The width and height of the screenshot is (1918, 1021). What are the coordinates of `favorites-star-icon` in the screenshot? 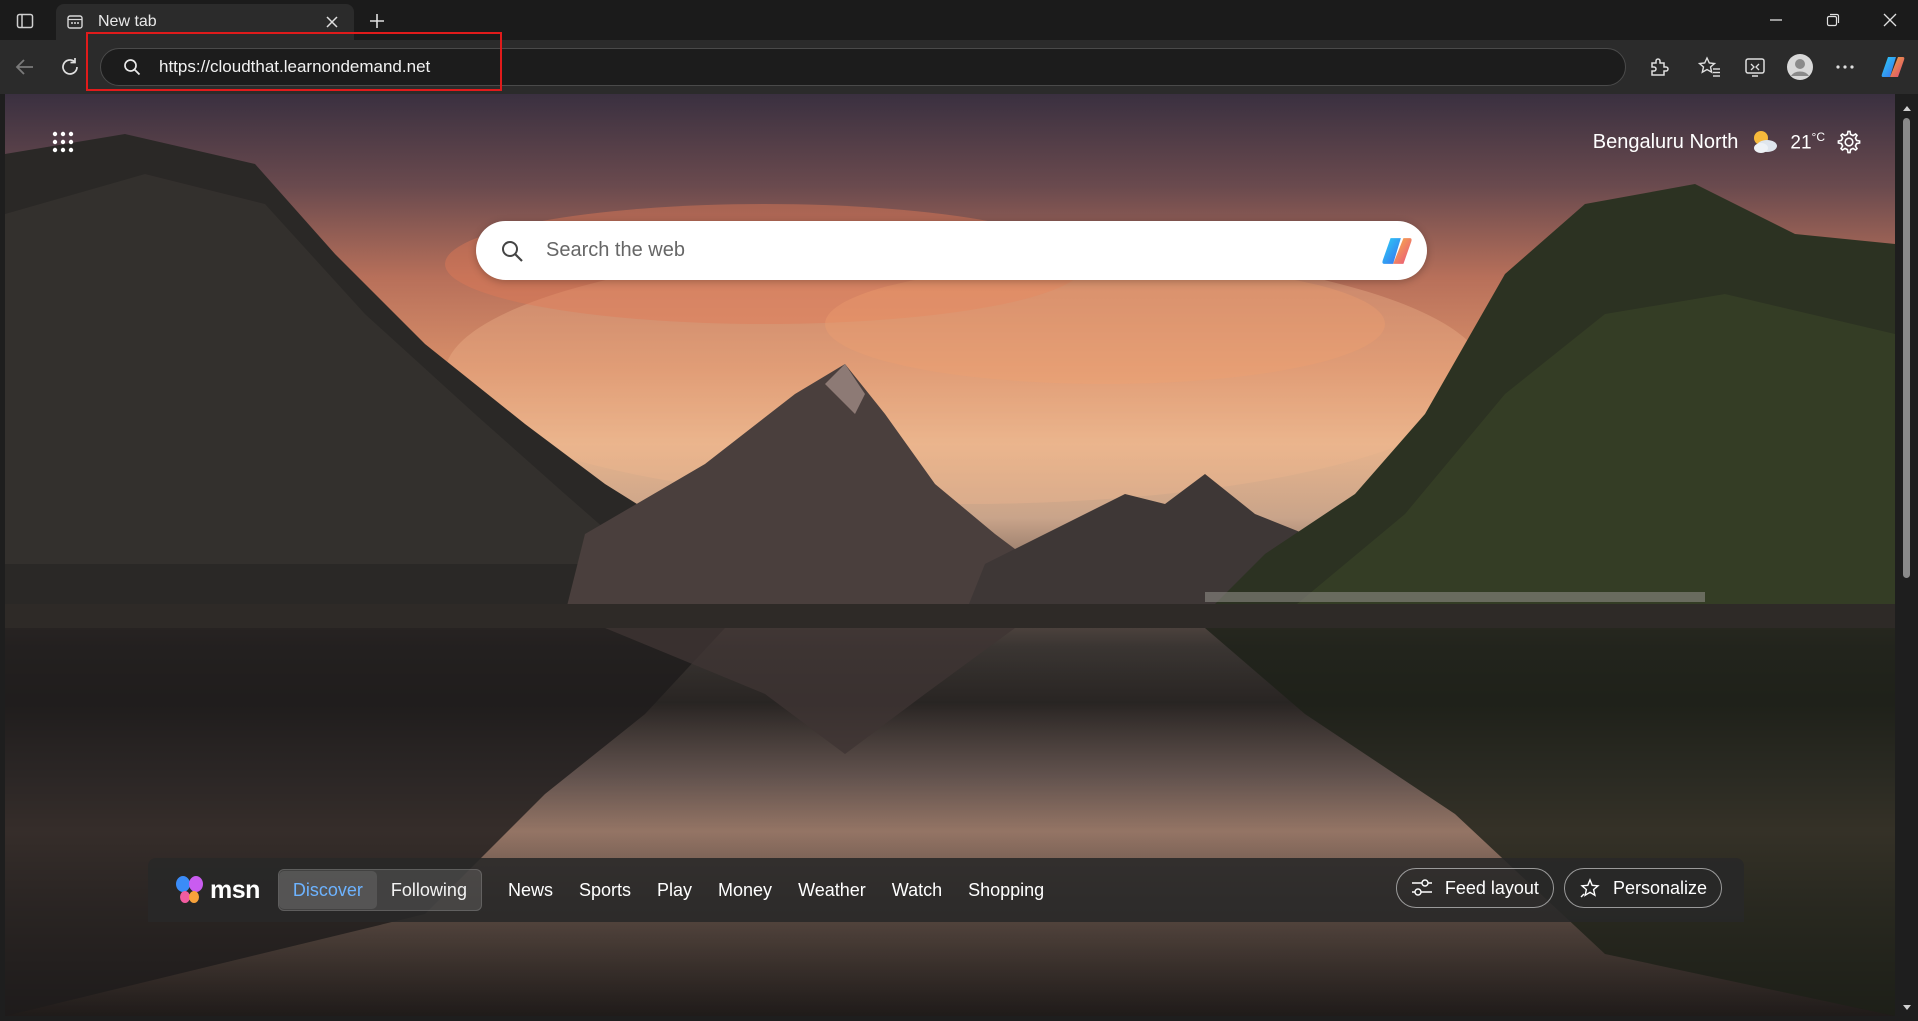 It's located at (1709, 66).